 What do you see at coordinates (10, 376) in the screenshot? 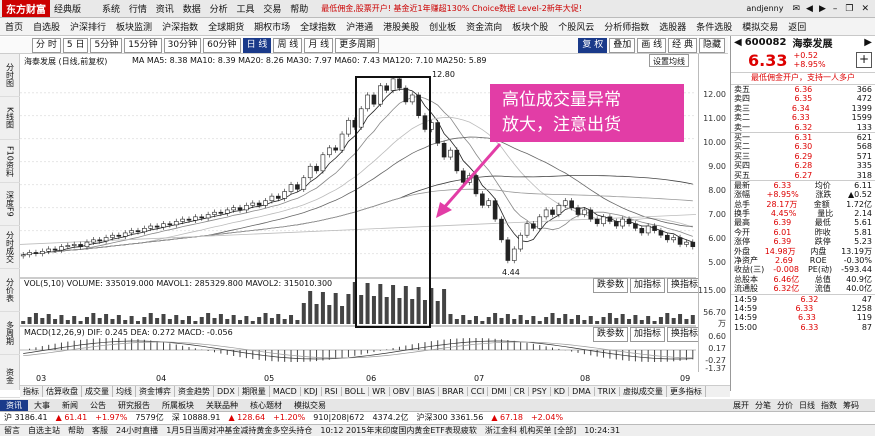
I see `side-tab-funds: 资金` at bounding box center [10, 376].